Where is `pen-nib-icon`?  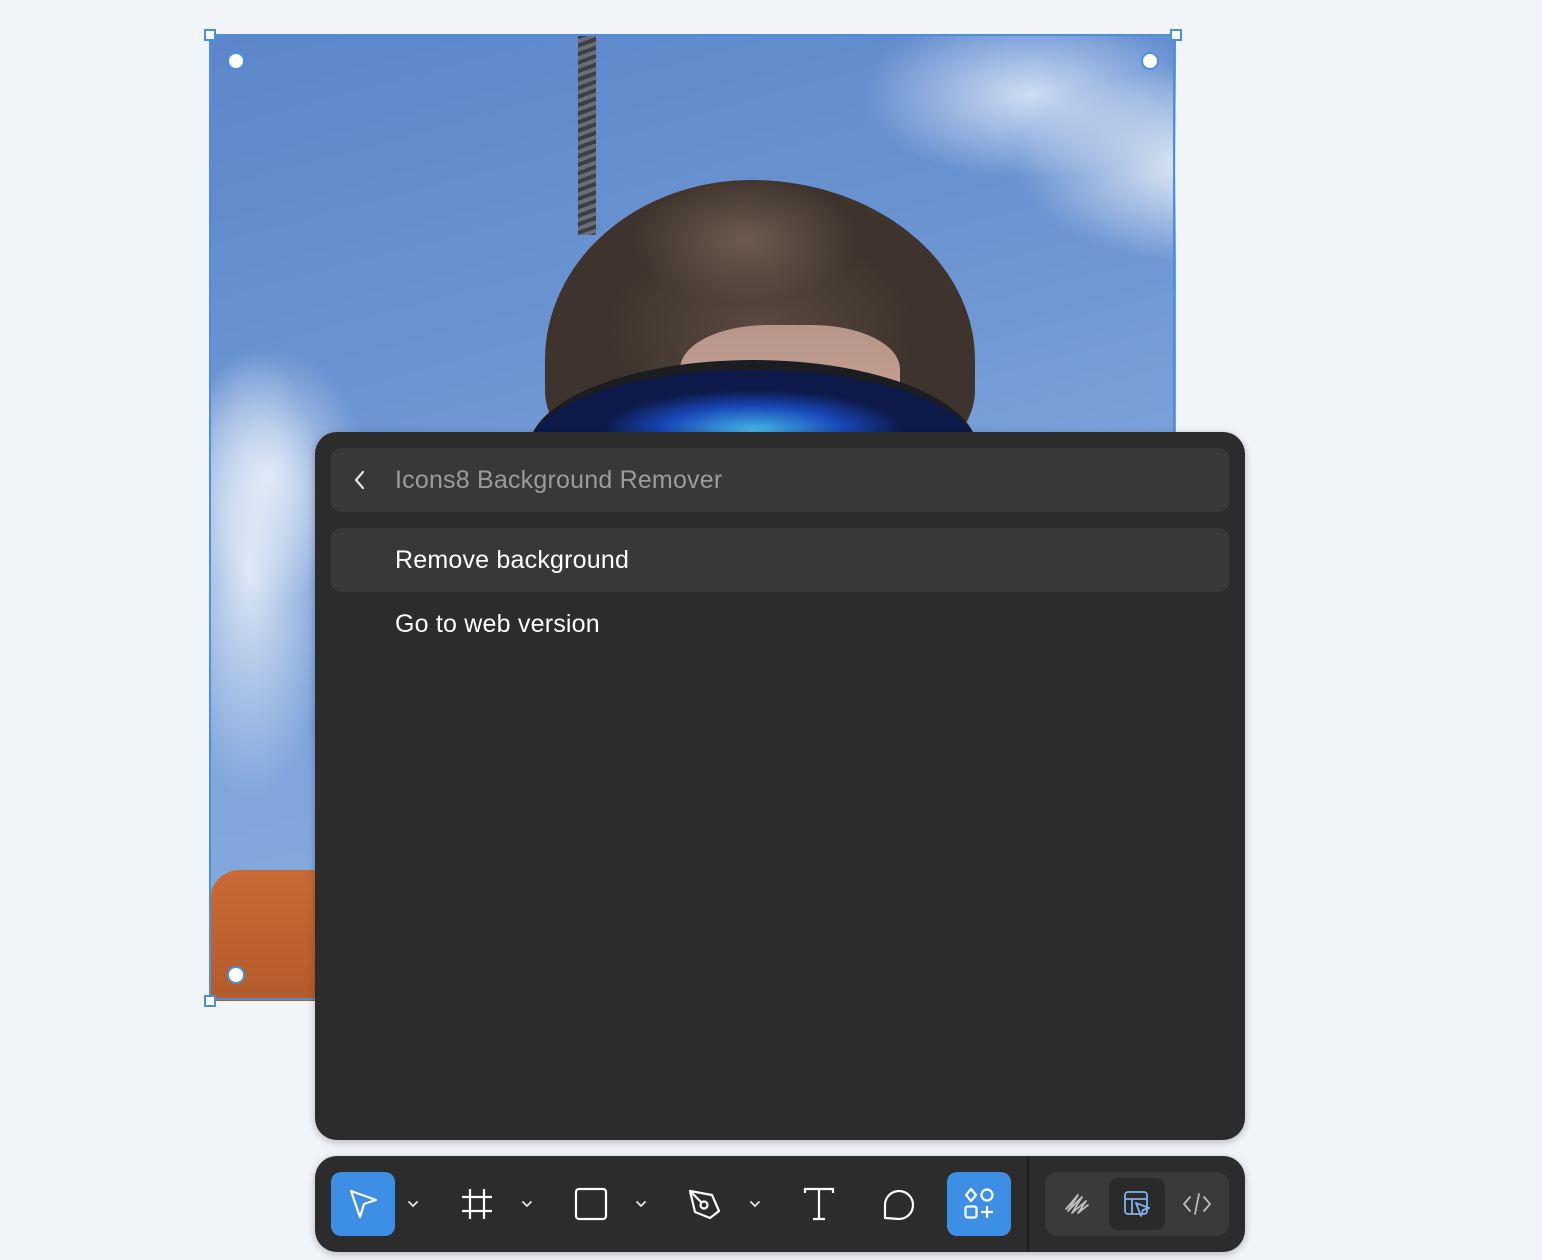
pen-nib-icon is located at coordinates (704, 1204).